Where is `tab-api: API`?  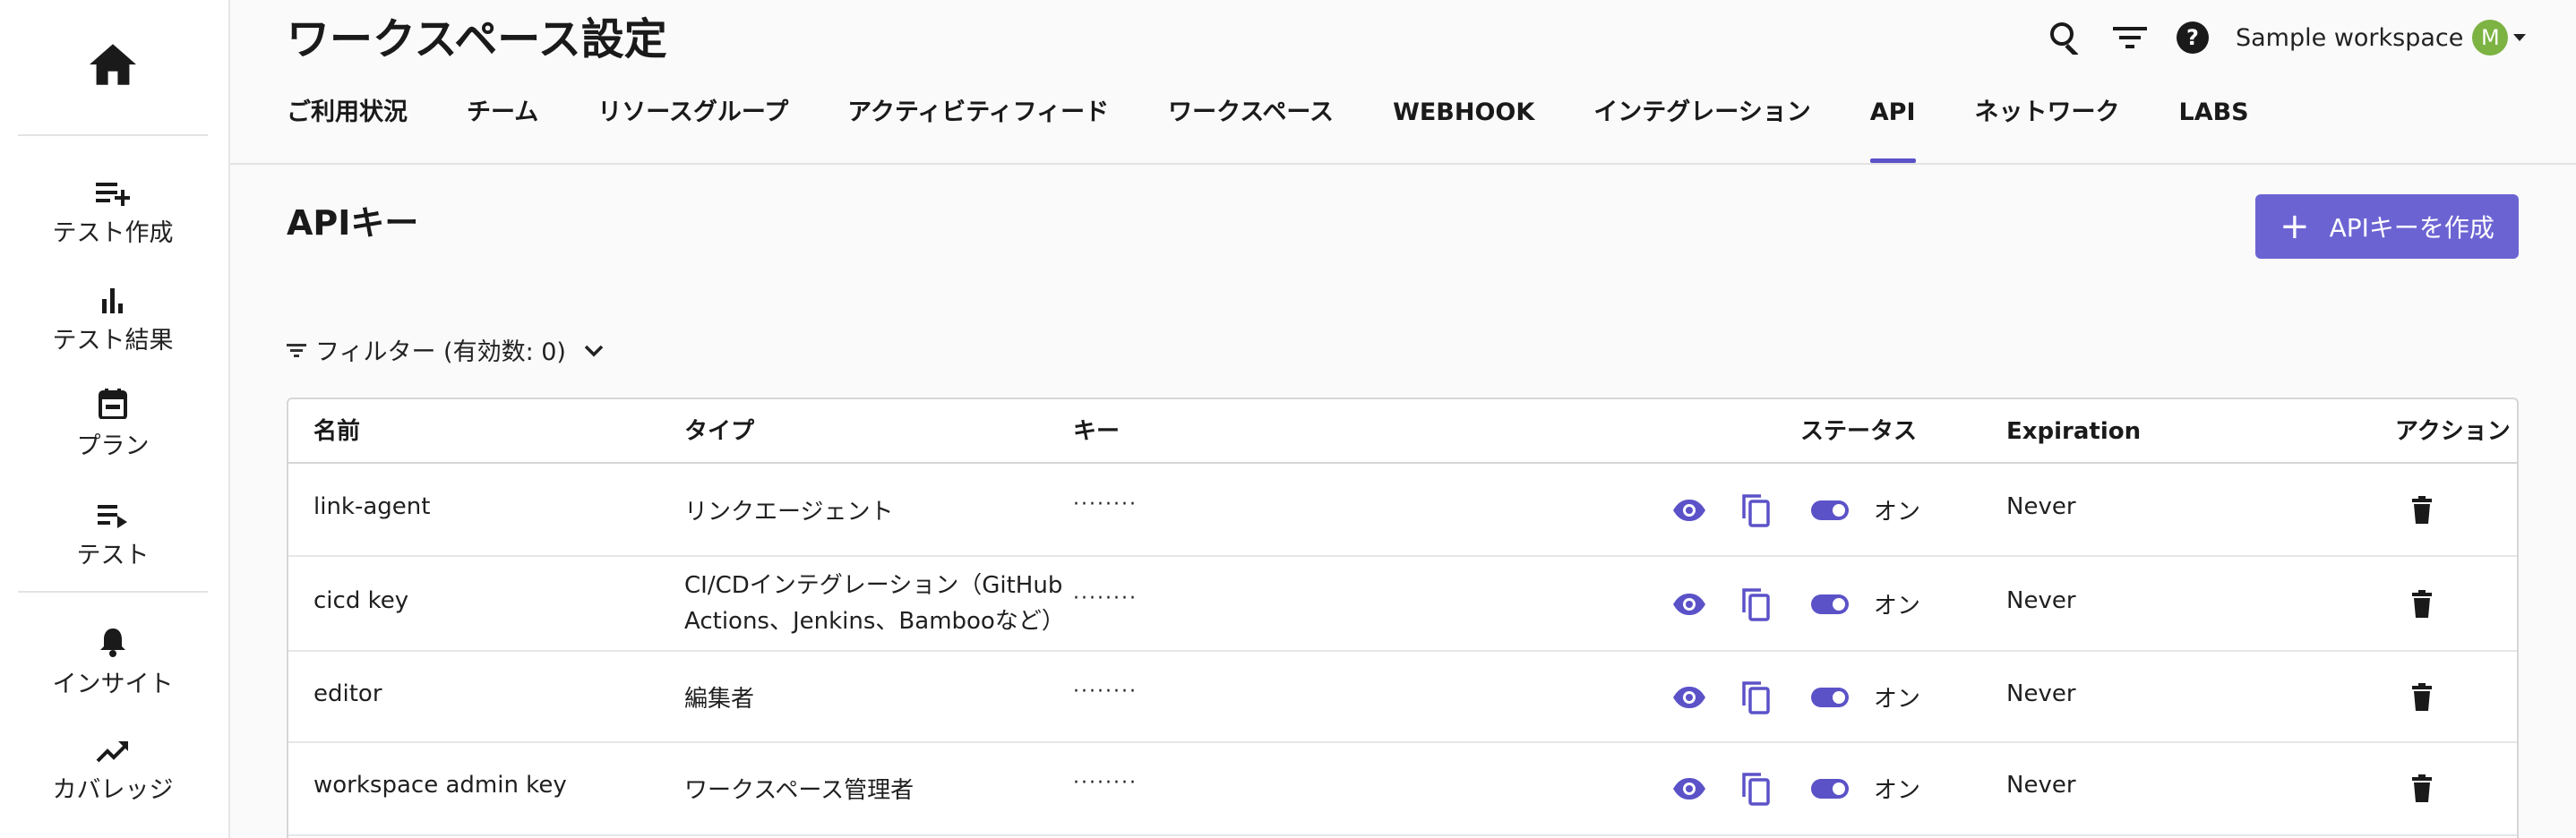
tab-api: API is located at coordinates (1892, 129).